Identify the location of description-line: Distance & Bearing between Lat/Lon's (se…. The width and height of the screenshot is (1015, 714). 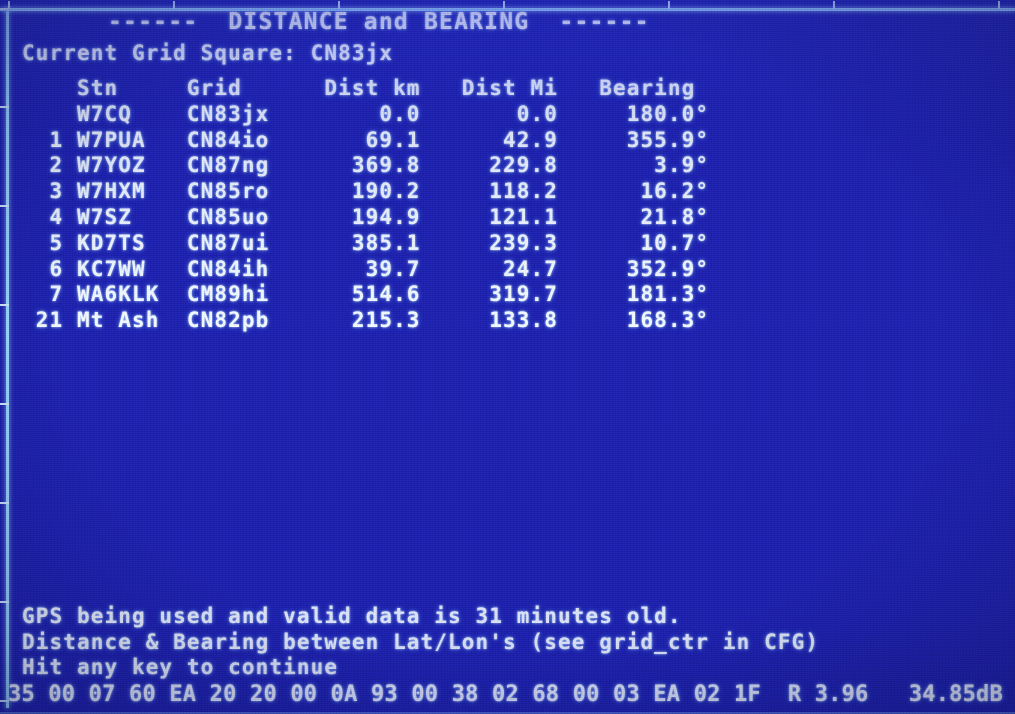
(421, 641).